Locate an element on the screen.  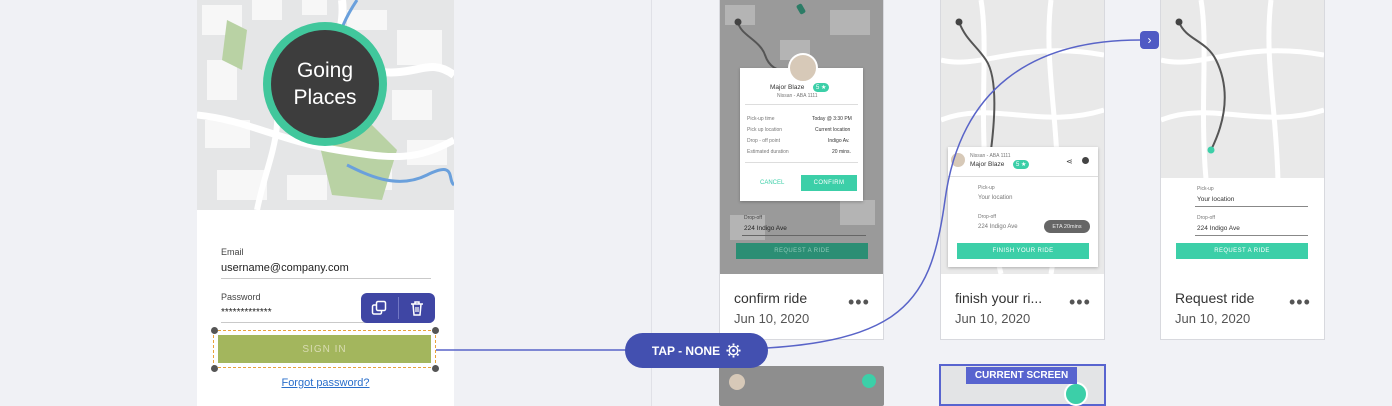
connector-arrow-icon: › is located at coordinates (1149, 40).